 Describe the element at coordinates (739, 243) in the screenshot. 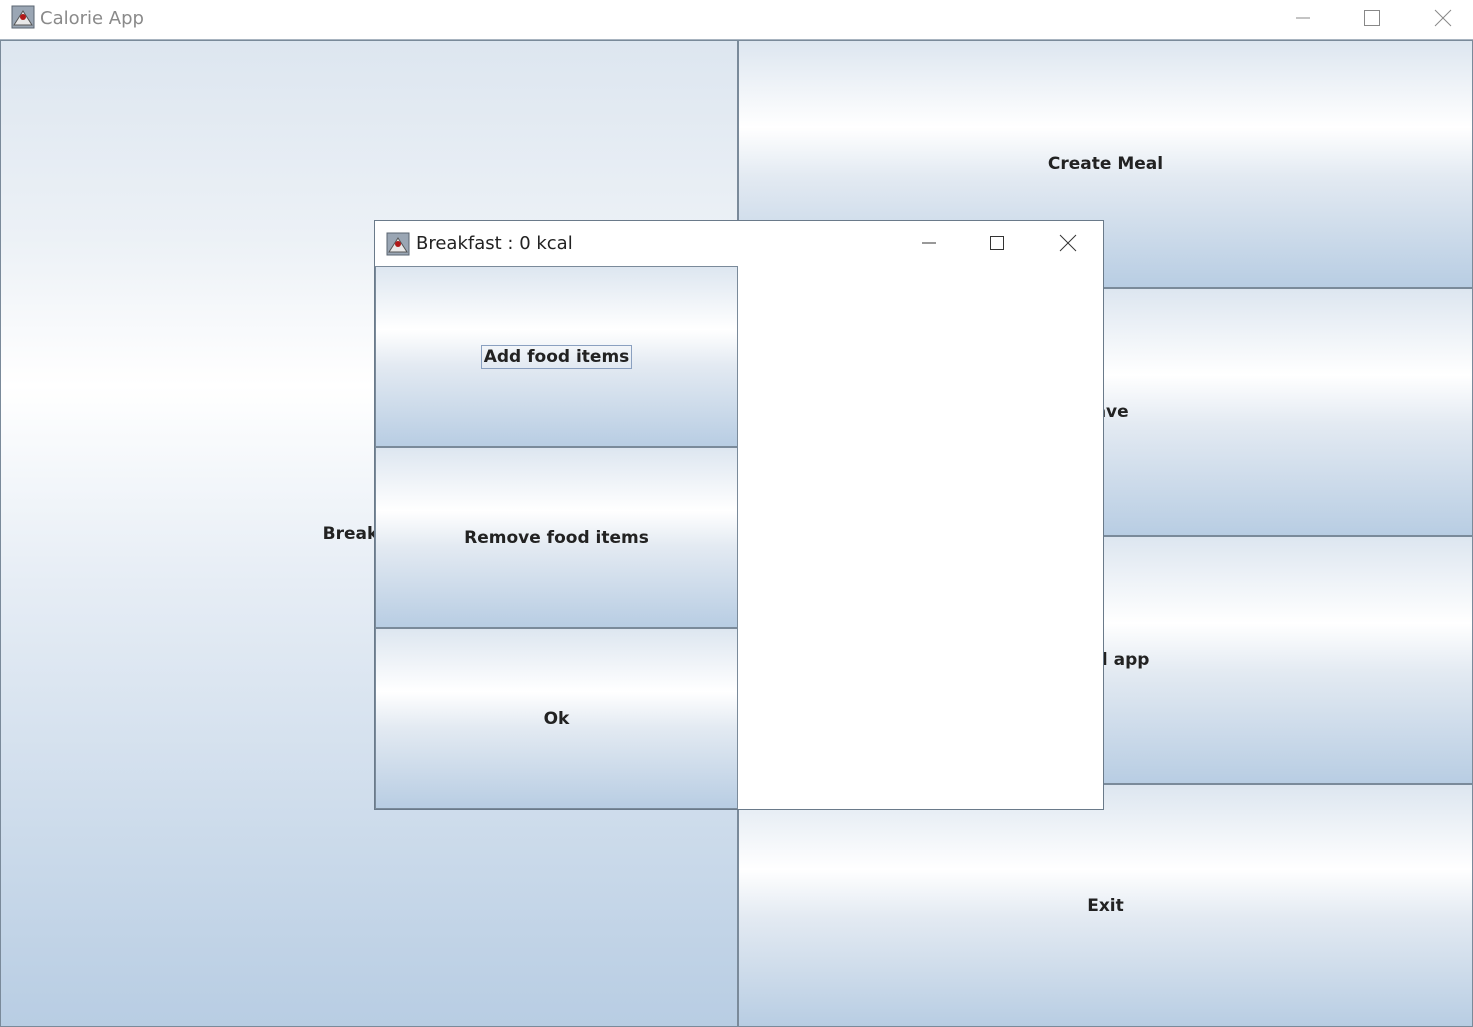

I see `dialog-titlebar: Breakfast : 0 kcal` at that location.